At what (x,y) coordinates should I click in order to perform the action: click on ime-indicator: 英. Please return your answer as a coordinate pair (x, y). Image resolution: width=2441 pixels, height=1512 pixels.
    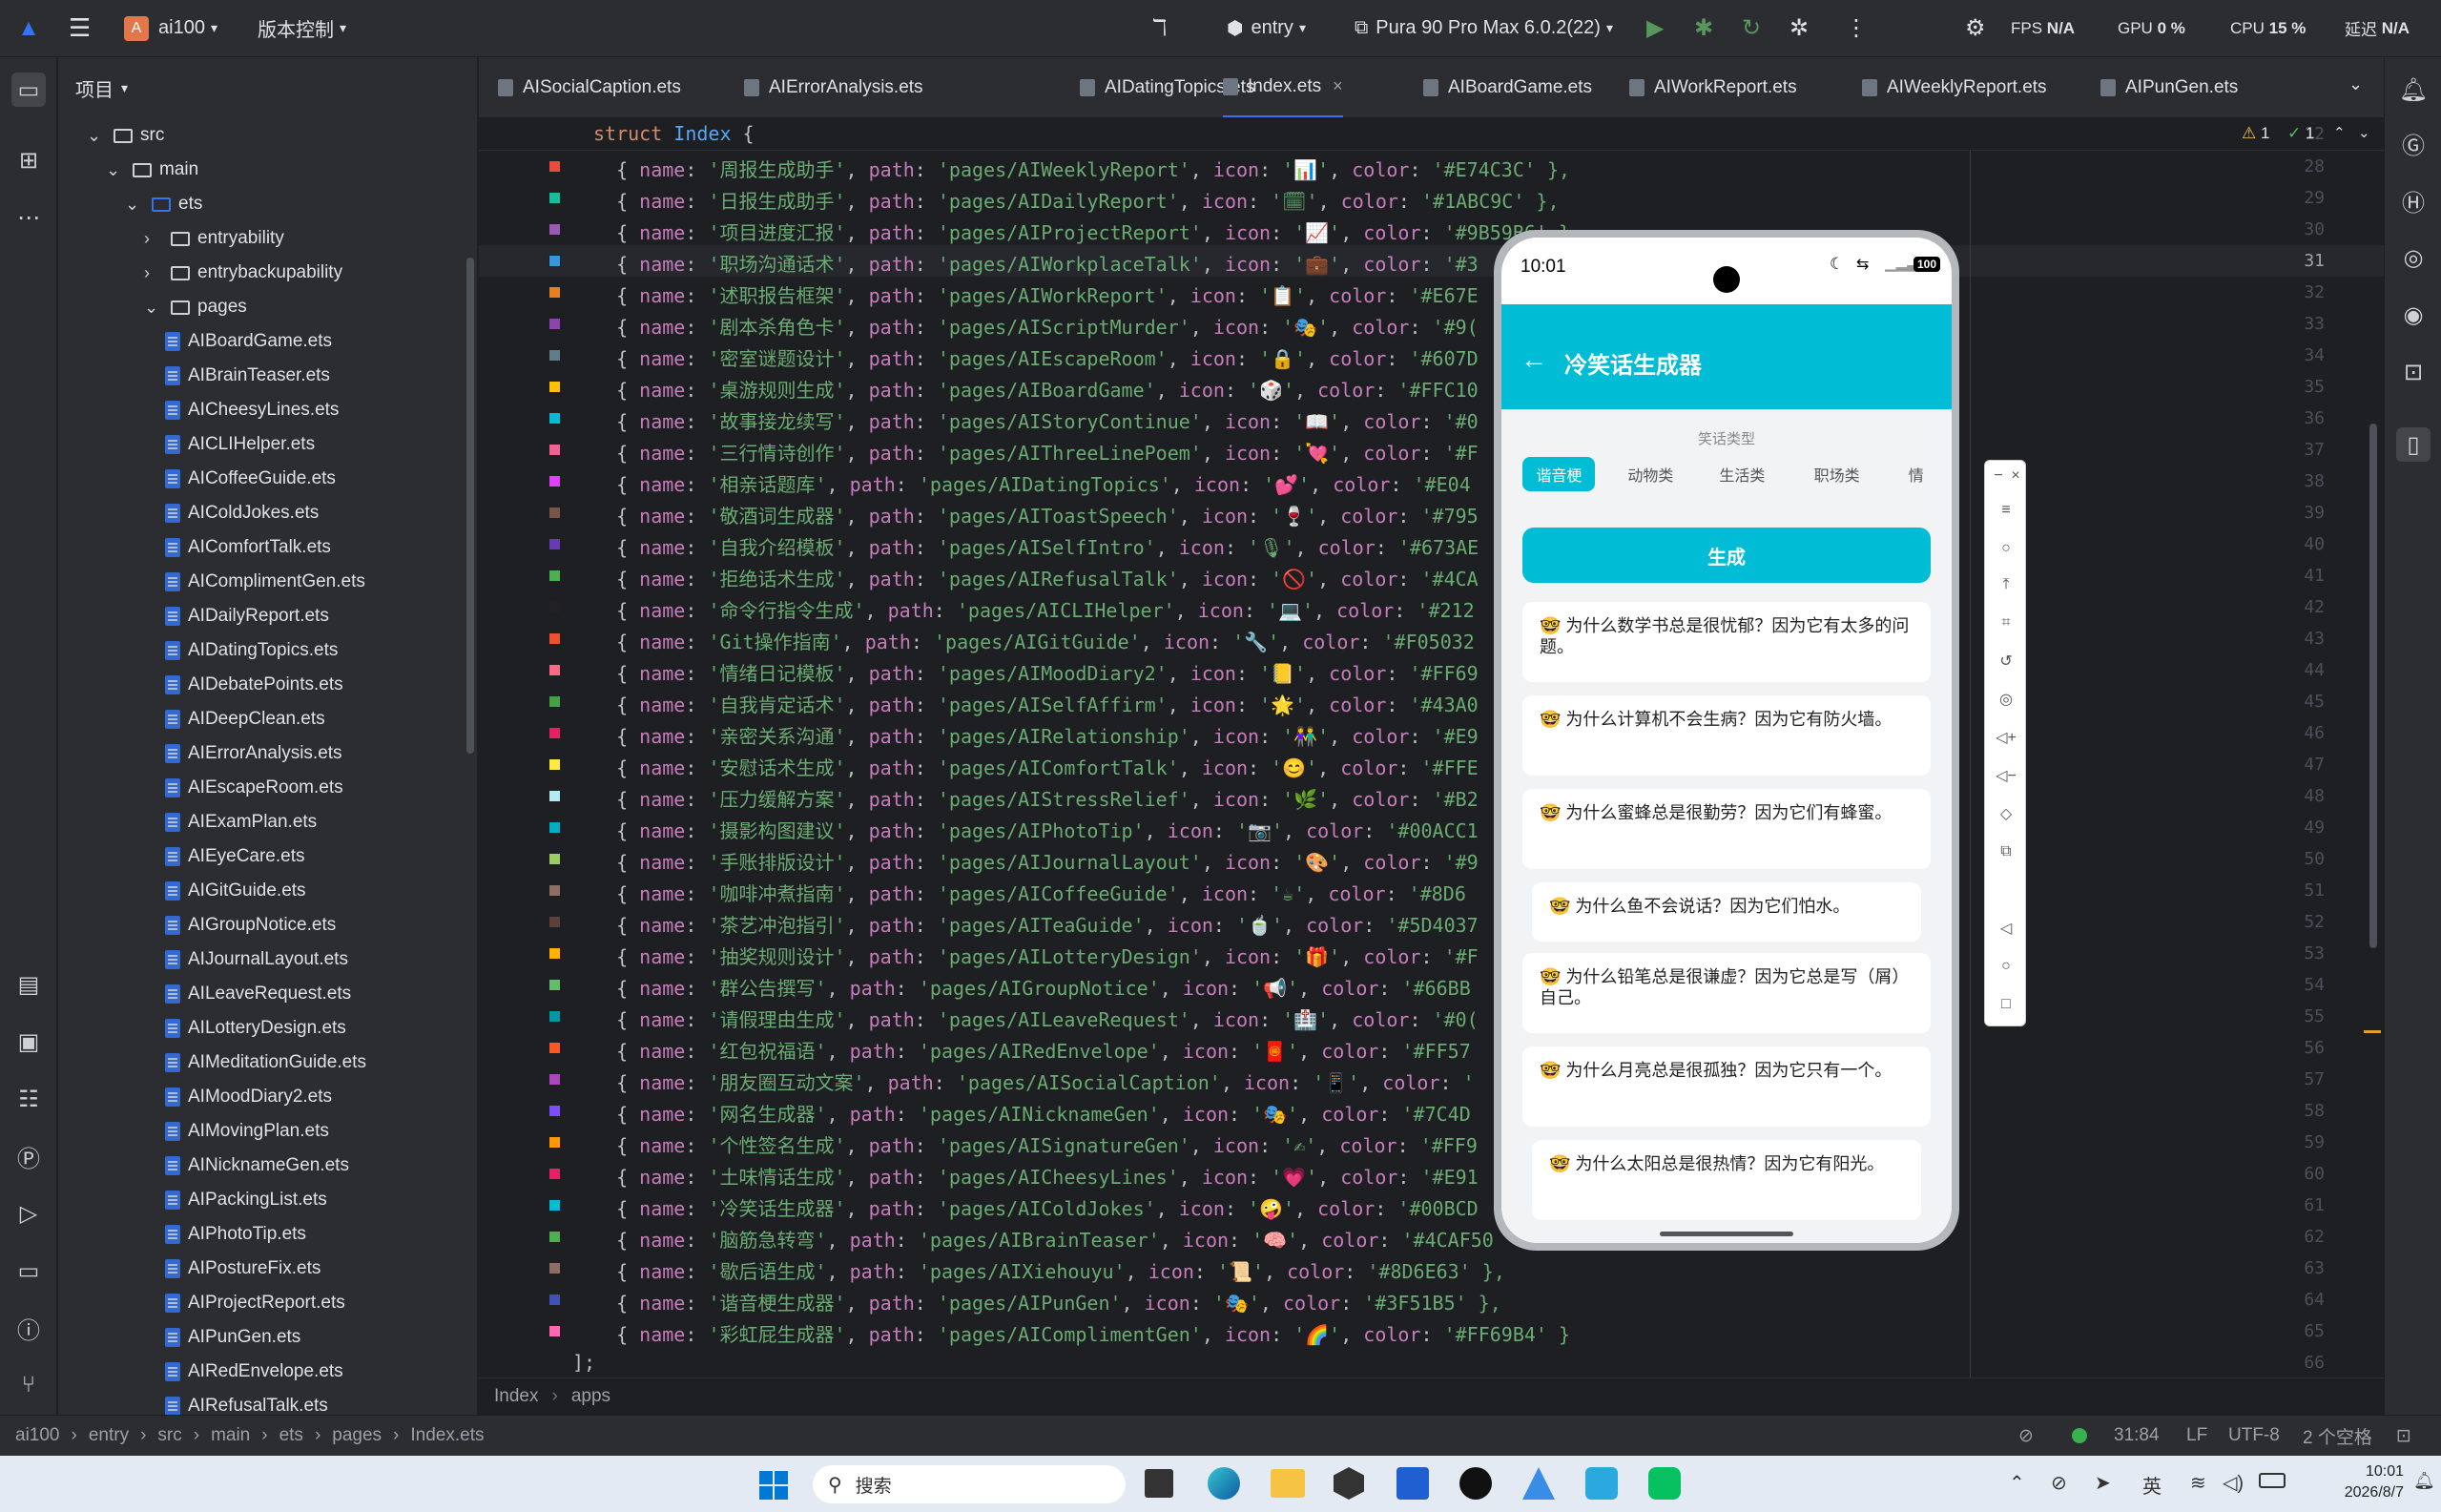
    Looking at the image, I should click on (2152, 1485).